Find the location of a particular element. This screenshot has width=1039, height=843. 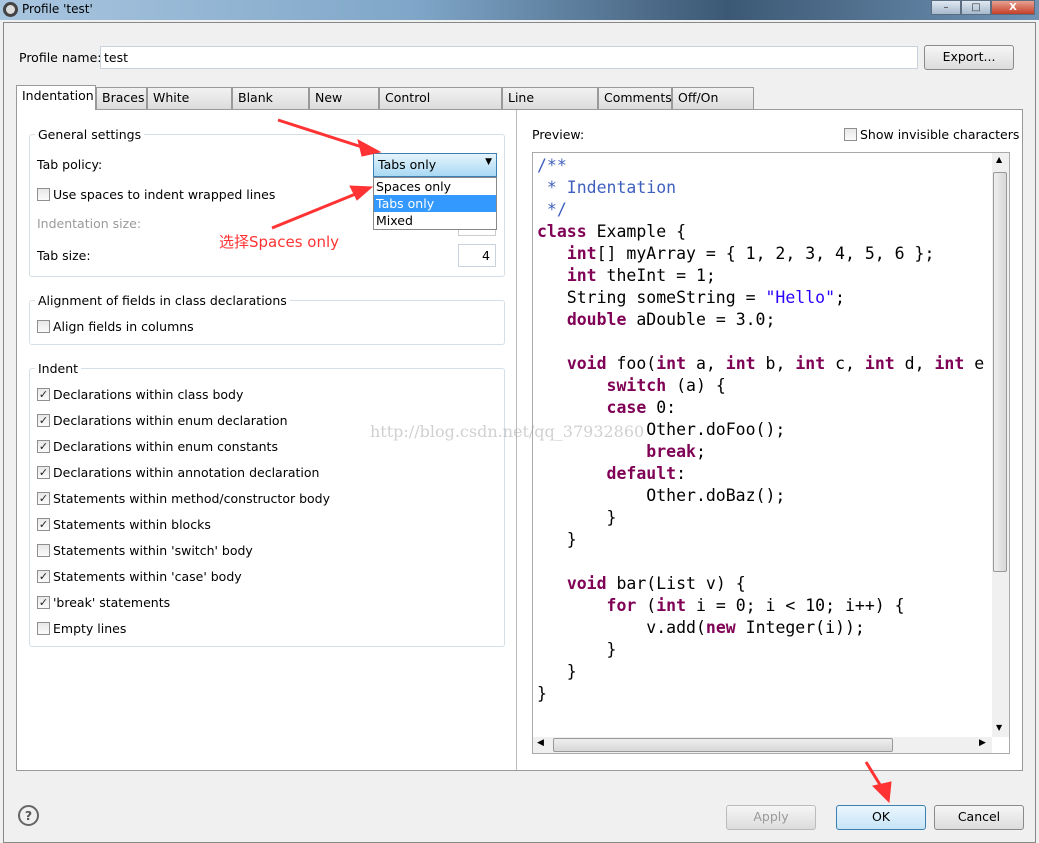

tab-new-lines: New Lines is located at coordinates (344, 106).